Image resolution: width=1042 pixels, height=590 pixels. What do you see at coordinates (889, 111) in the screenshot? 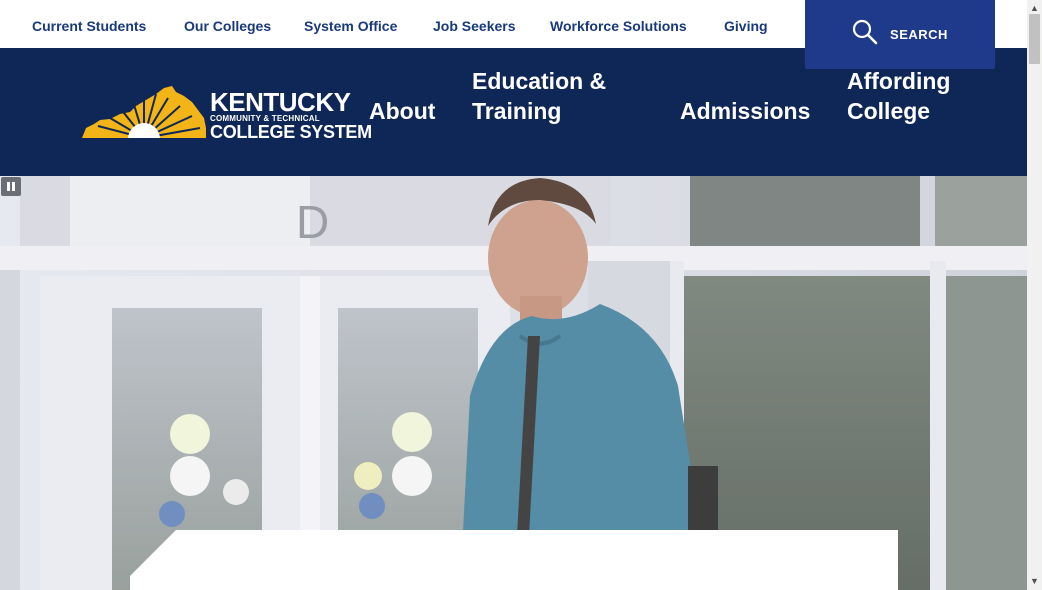
I see `nav-affording-line2: College` at bounding box center [889, 111].